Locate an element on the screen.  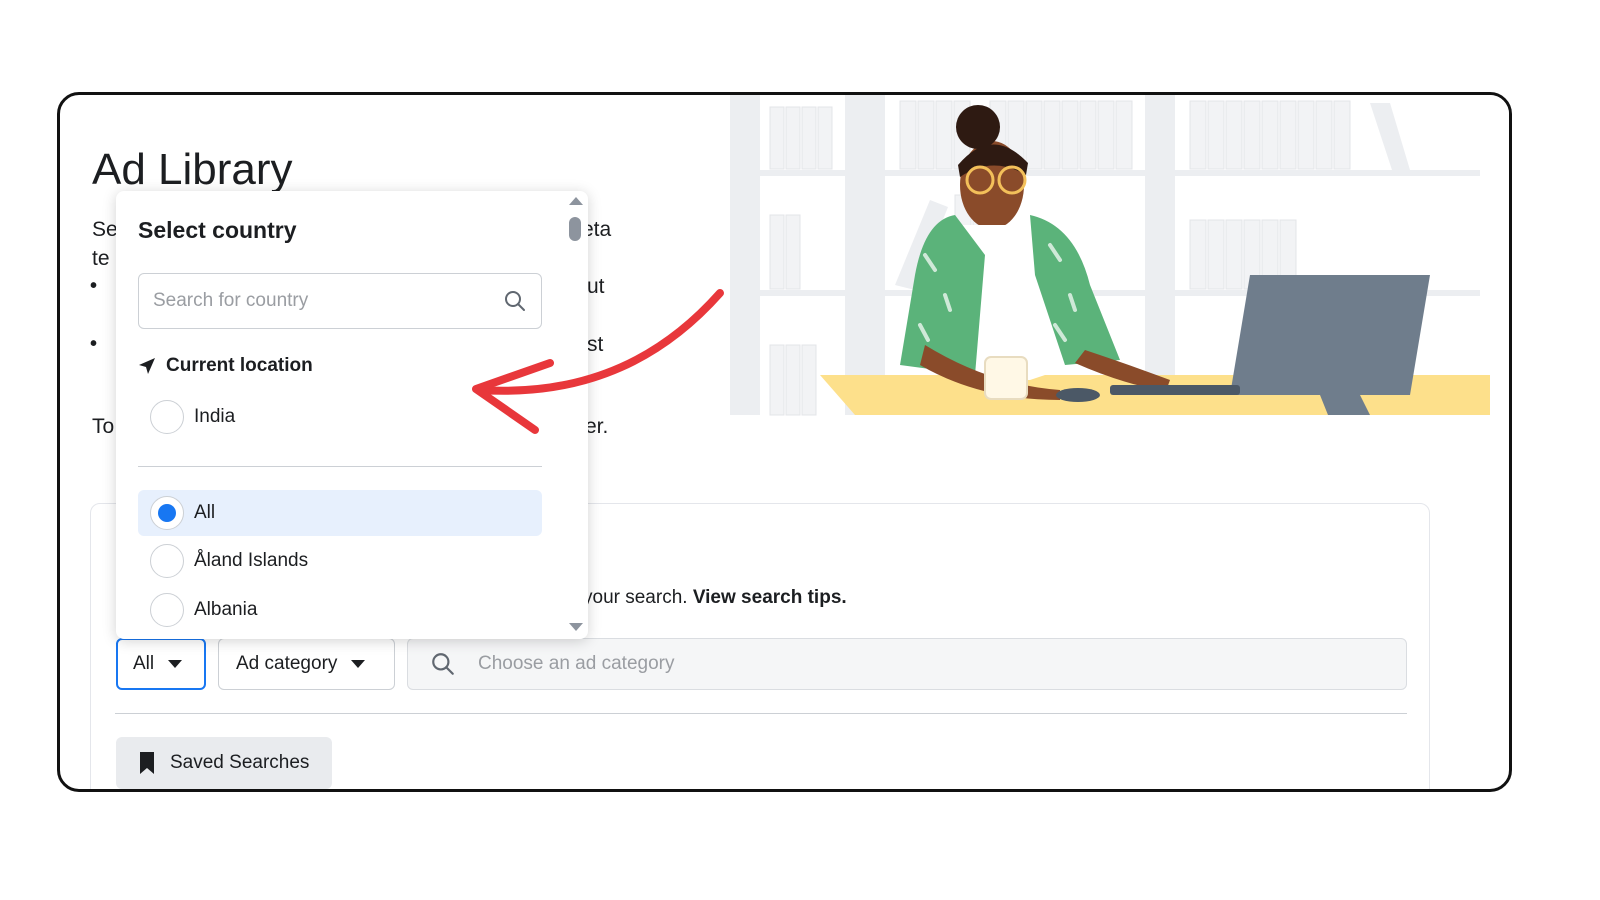
country-option-label: Åland Islands is located at coordinates (251, 560).